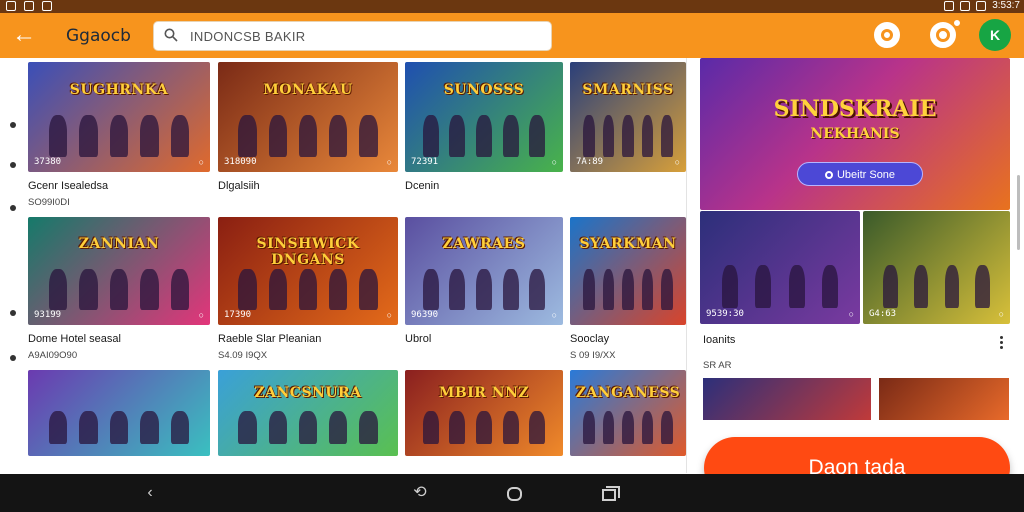  Describe the element at coordinates (1006, 5) in the screenshot. I see `clock: 3:53:7` at that location.